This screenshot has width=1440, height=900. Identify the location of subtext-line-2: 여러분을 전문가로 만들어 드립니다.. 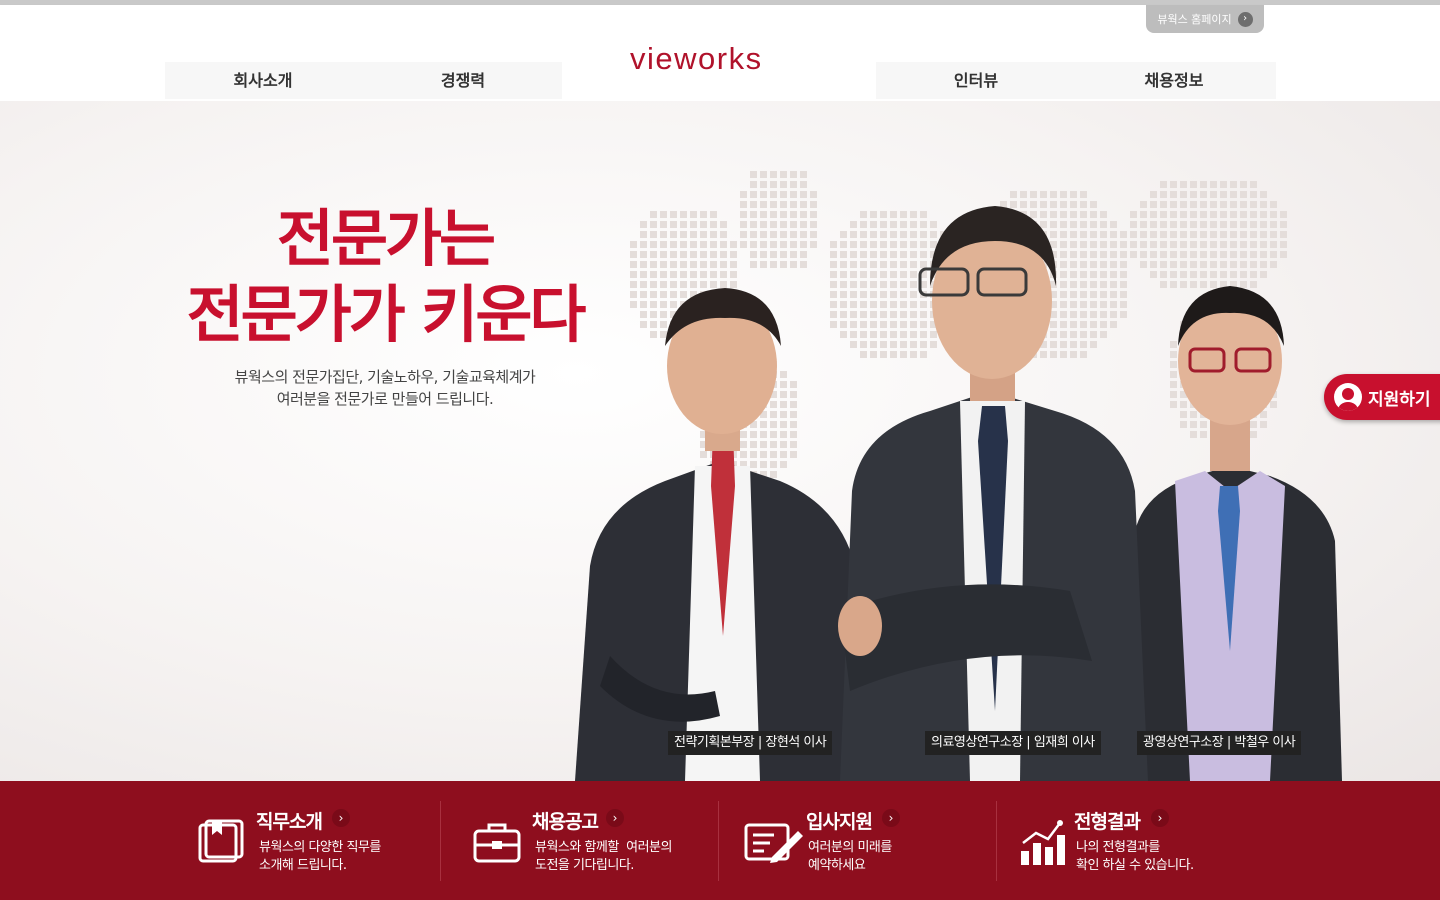
(385, 399).